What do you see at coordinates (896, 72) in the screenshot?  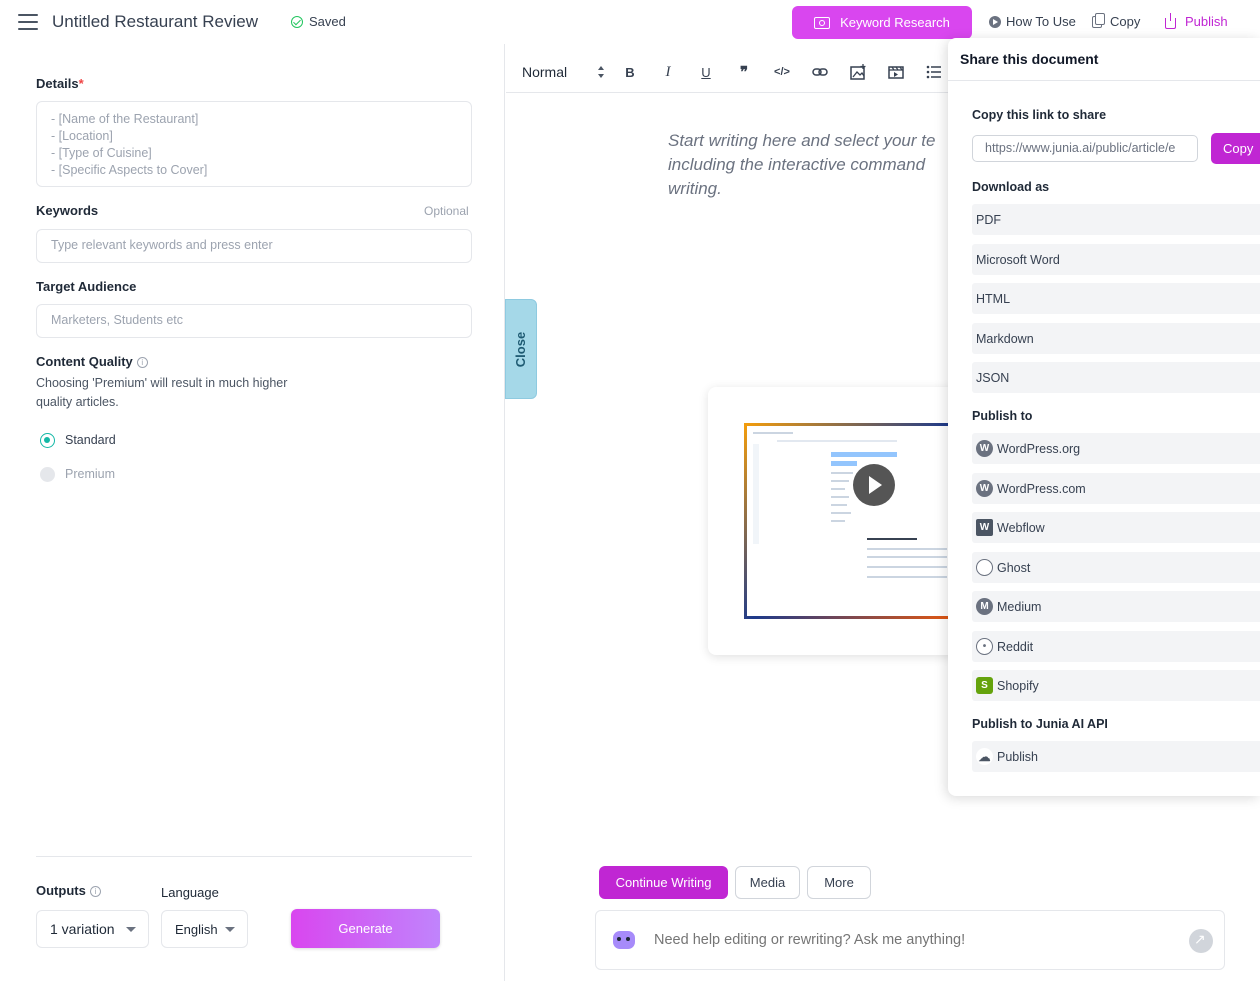 I see `video-icon` at bounding box center [896, 72].